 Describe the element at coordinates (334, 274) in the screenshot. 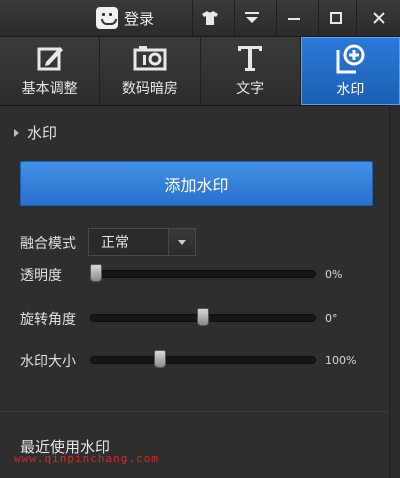

I see `opacity-value: 0%` at that location.